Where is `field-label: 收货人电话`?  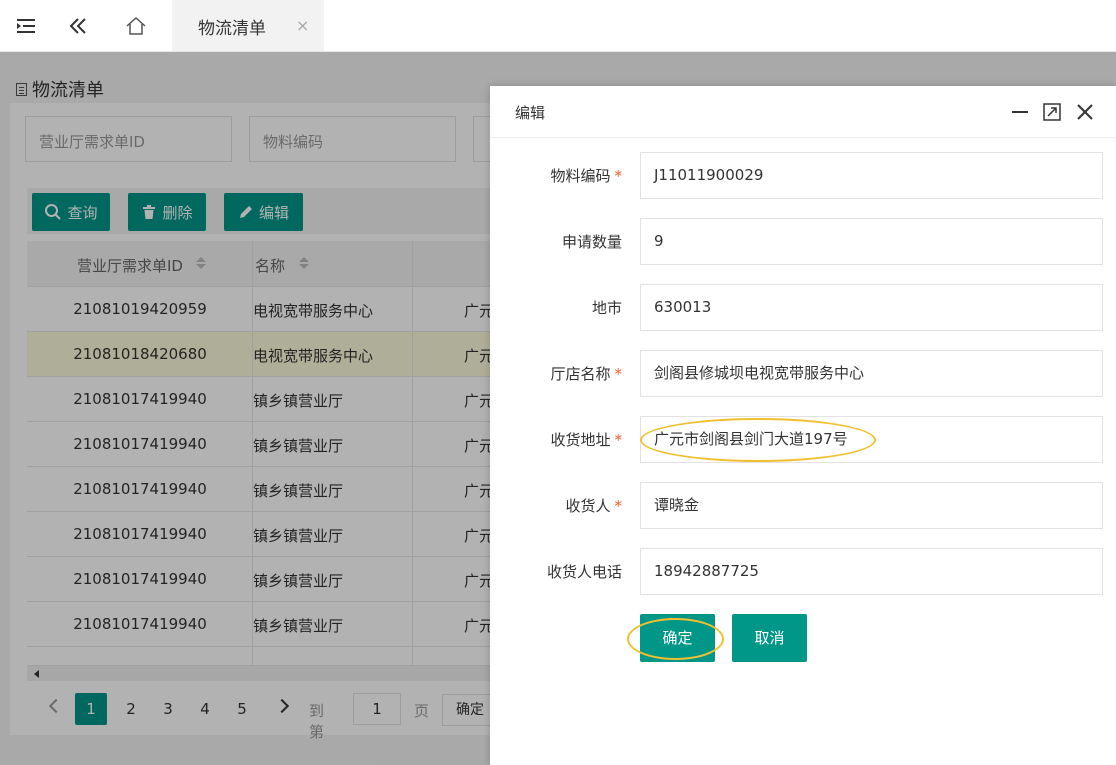
field-label: 收货人电话 is located at coordinates (584, 571).